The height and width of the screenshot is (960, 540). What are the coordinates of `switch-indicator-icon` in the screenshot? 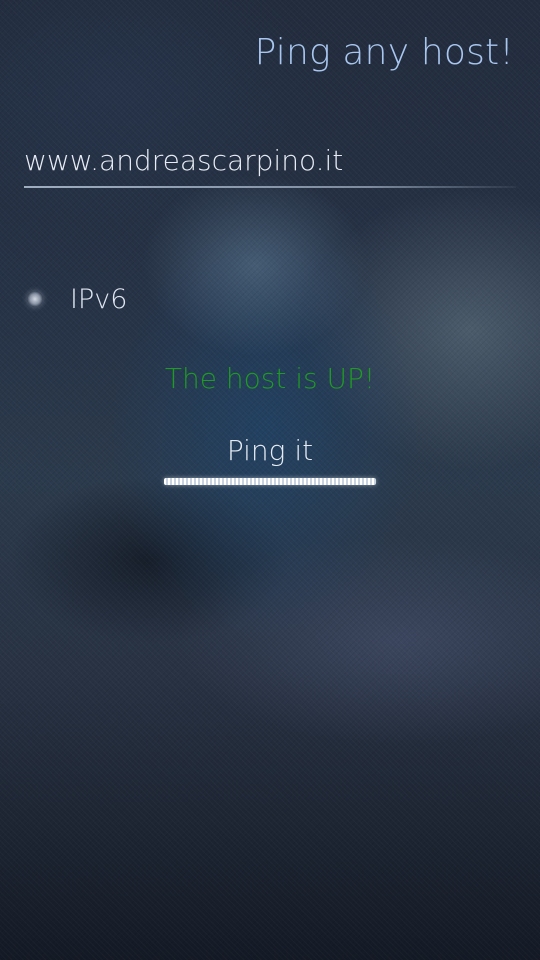 It's located at (35, 299).